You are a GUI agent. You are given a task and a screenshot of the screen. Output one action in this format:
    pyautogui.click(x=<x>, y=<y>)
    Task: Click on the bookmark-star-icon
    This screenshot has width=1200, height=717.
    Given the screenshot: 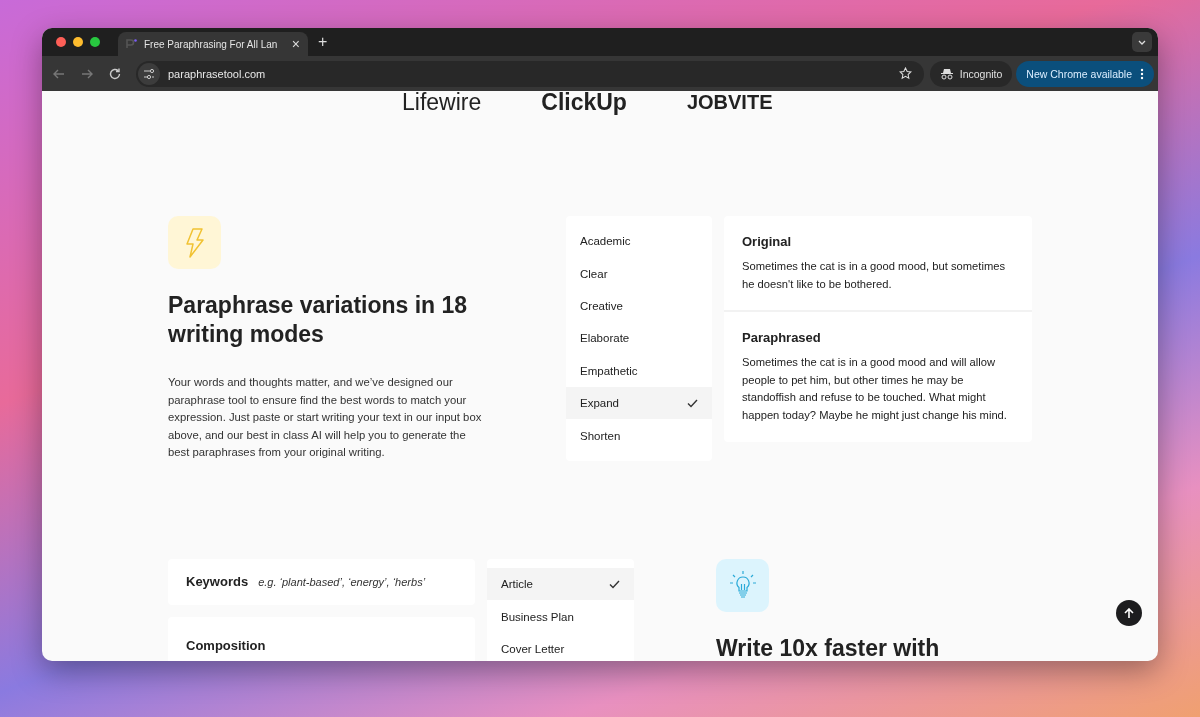 What is the action you would take?
    pyautogui.click(x=905, y=73)
    